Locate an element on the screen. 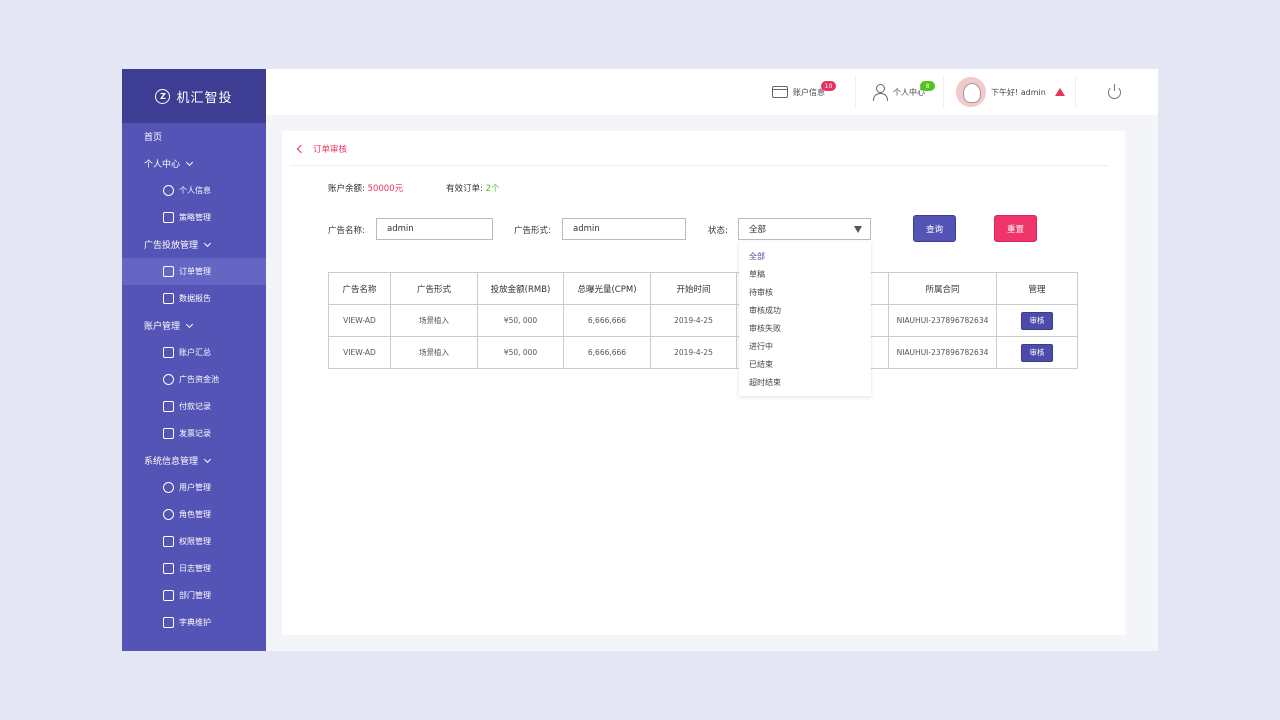  breadcrumb-title: 订单审核 is located at coordinates (330, 150).